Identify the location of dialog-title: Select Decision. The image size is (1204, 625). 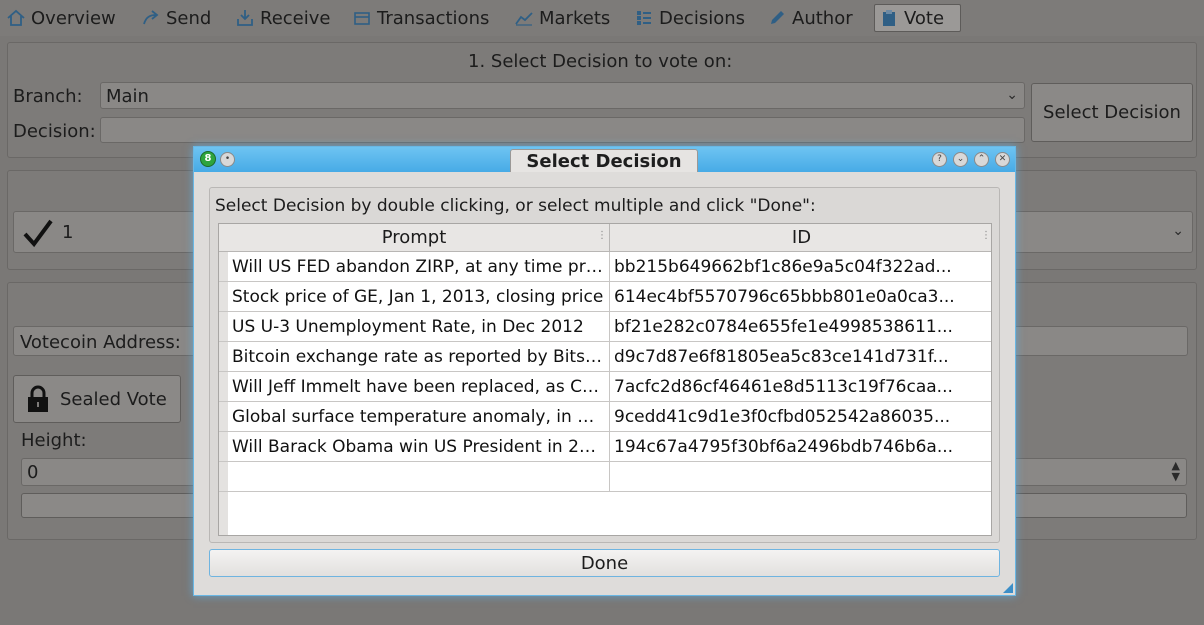
(604, 160).